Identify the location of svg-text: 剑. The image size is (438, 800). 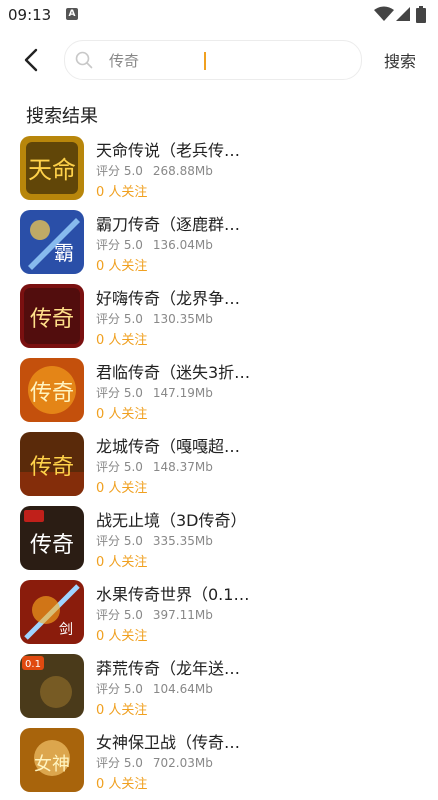
(66, 630).